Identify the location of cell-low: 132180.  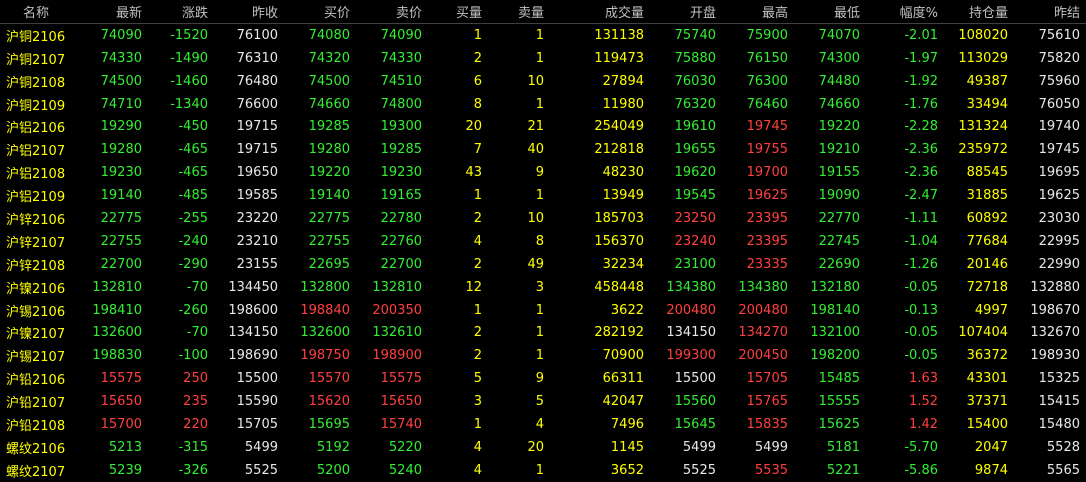
(835, 287).